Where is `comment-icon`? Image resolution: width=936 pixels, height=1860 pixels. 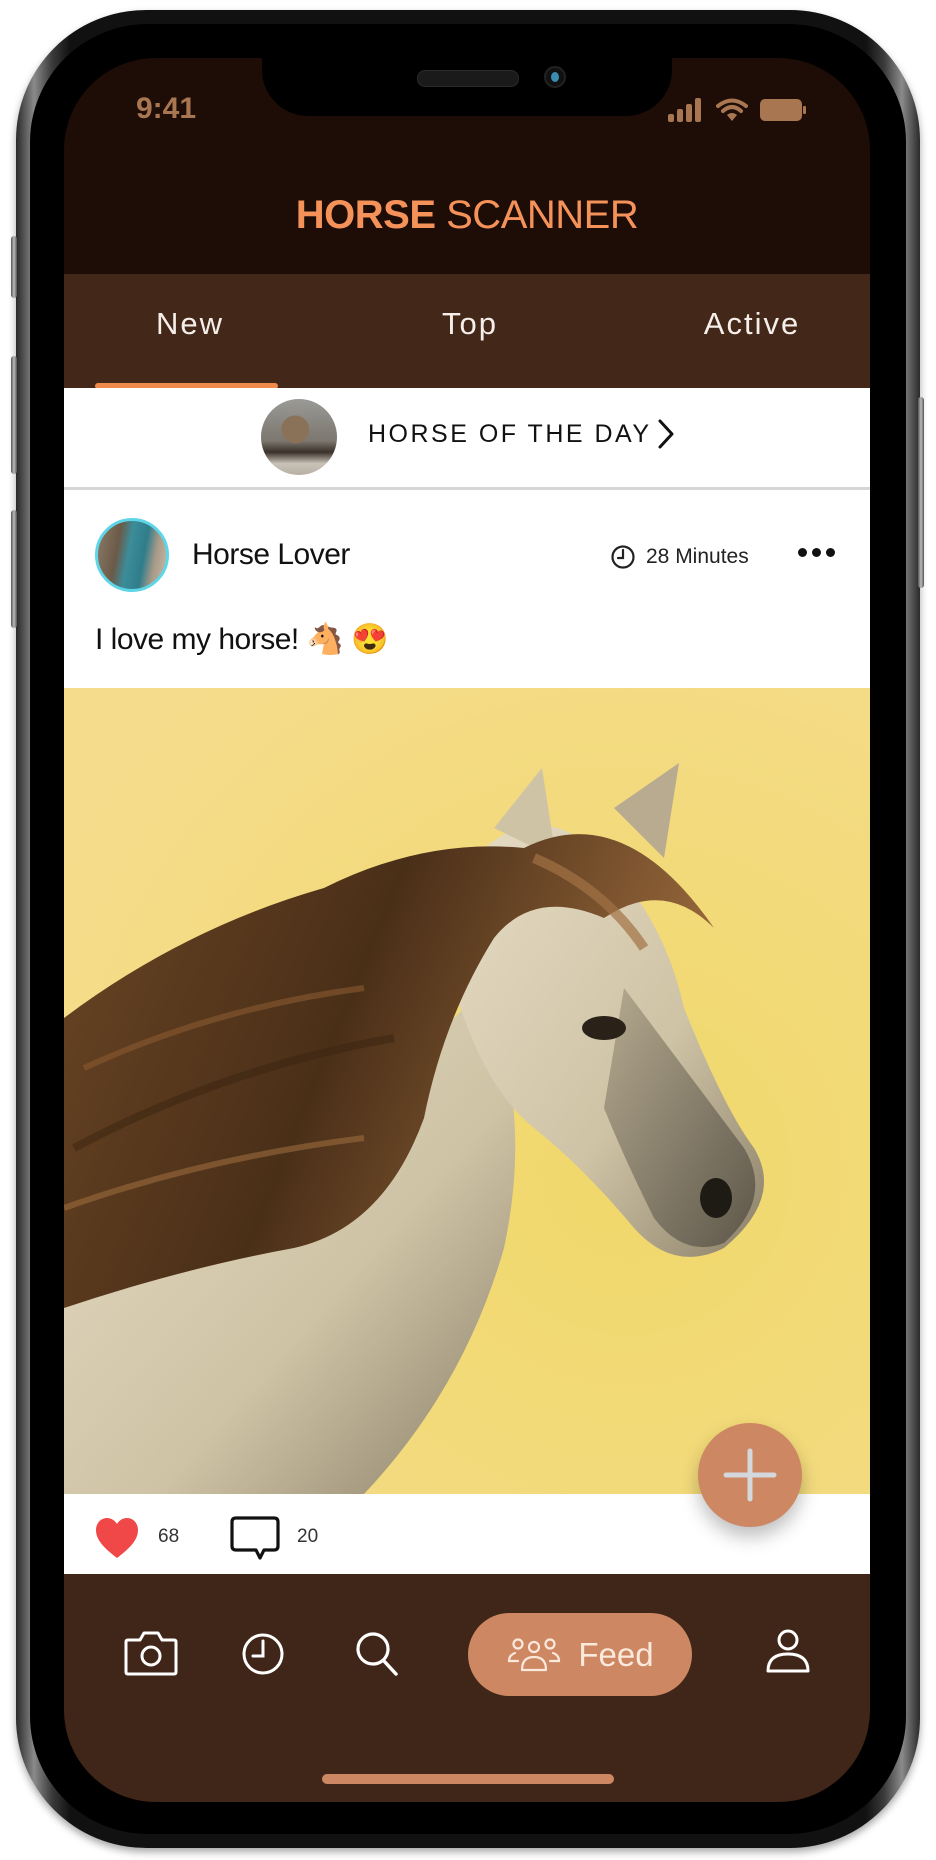 comment-icon is located at coordinates (255, 1539).